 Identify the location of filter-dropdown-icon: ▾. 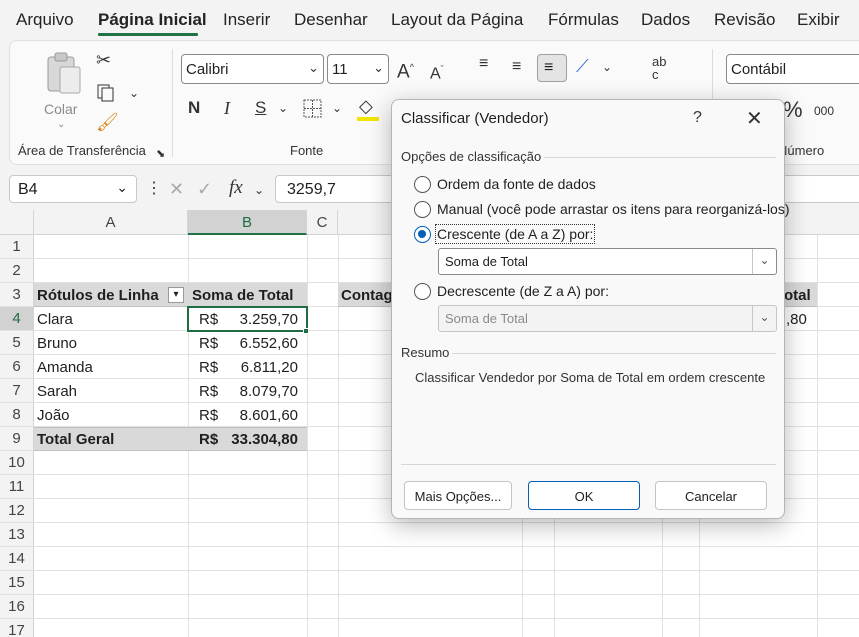
(176, 295).